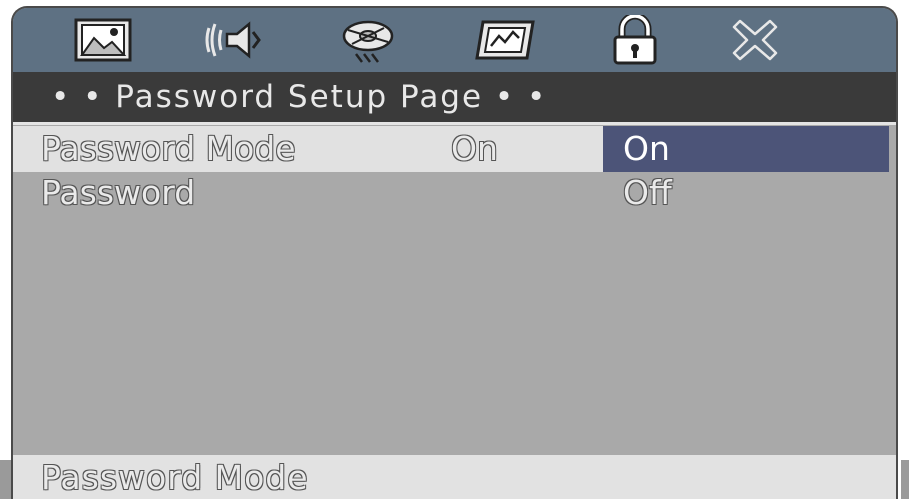  Describe the element at coordinates (746, 193) in the screenshot. I see `option-off: Off` at that location.